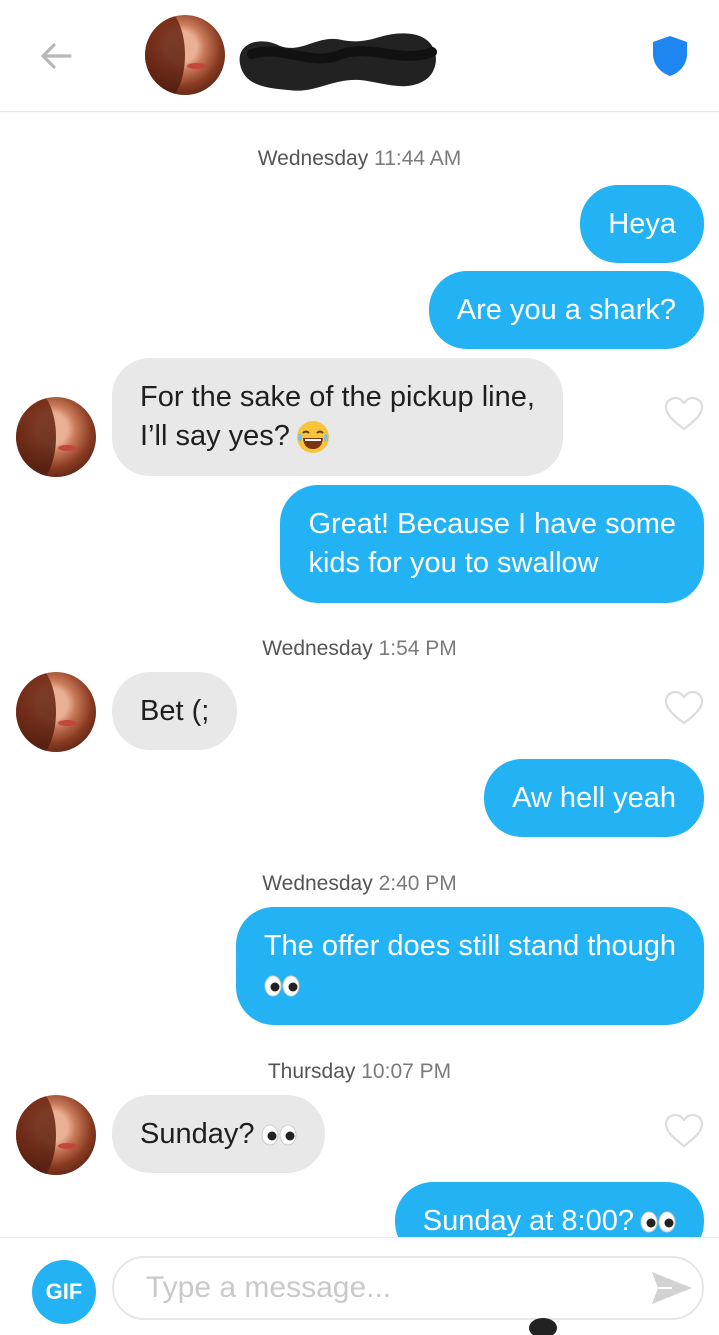 This screenshot has width=719, height=1335. What do you see at coordinates (359, 648) in the screenshot?
I see `timestamp: Wednesday 1:54 PM` at bounding box center [359, 648].